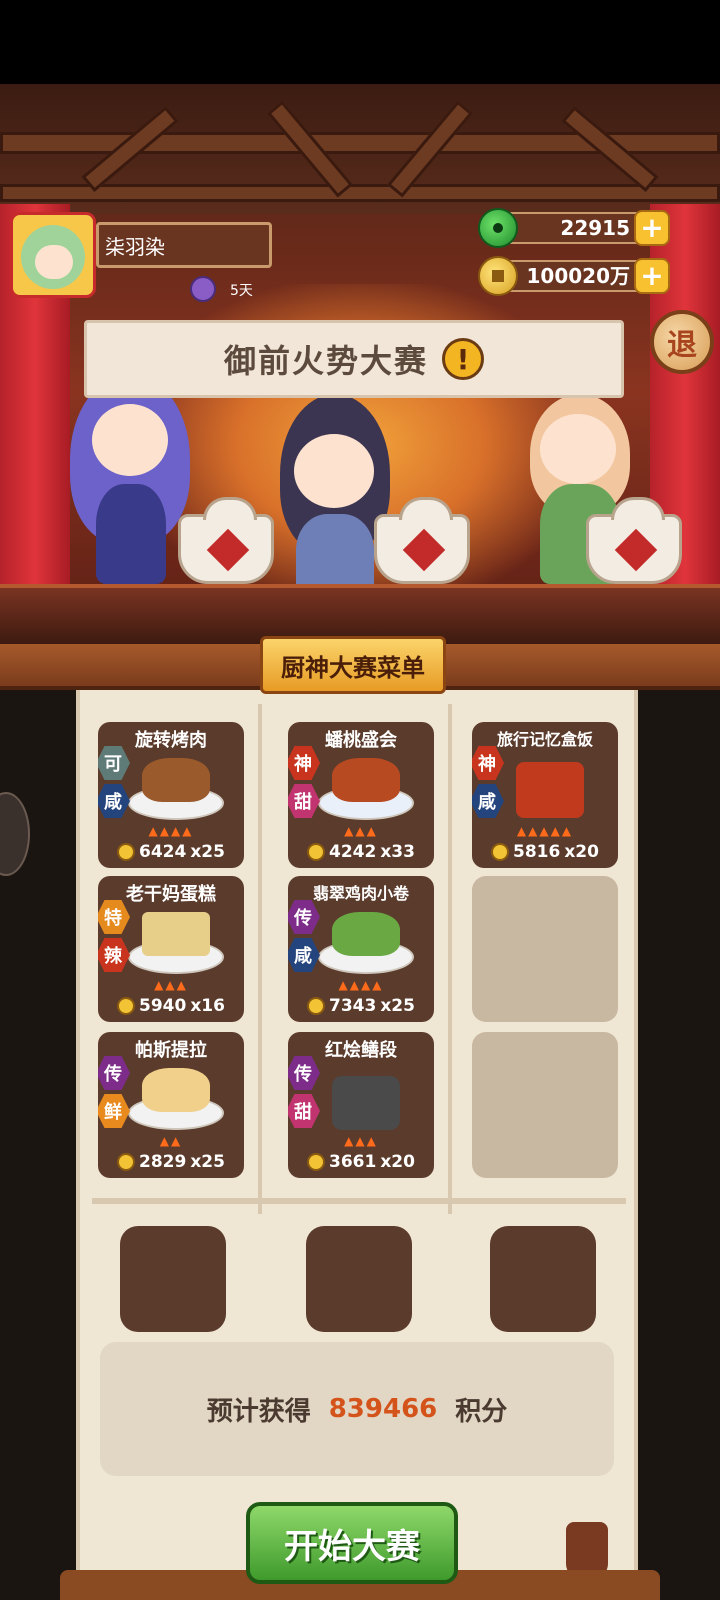 The width and height of the screenshot is (720, 1600). I want to click on dish-price: 2829, so click(163, 1162).